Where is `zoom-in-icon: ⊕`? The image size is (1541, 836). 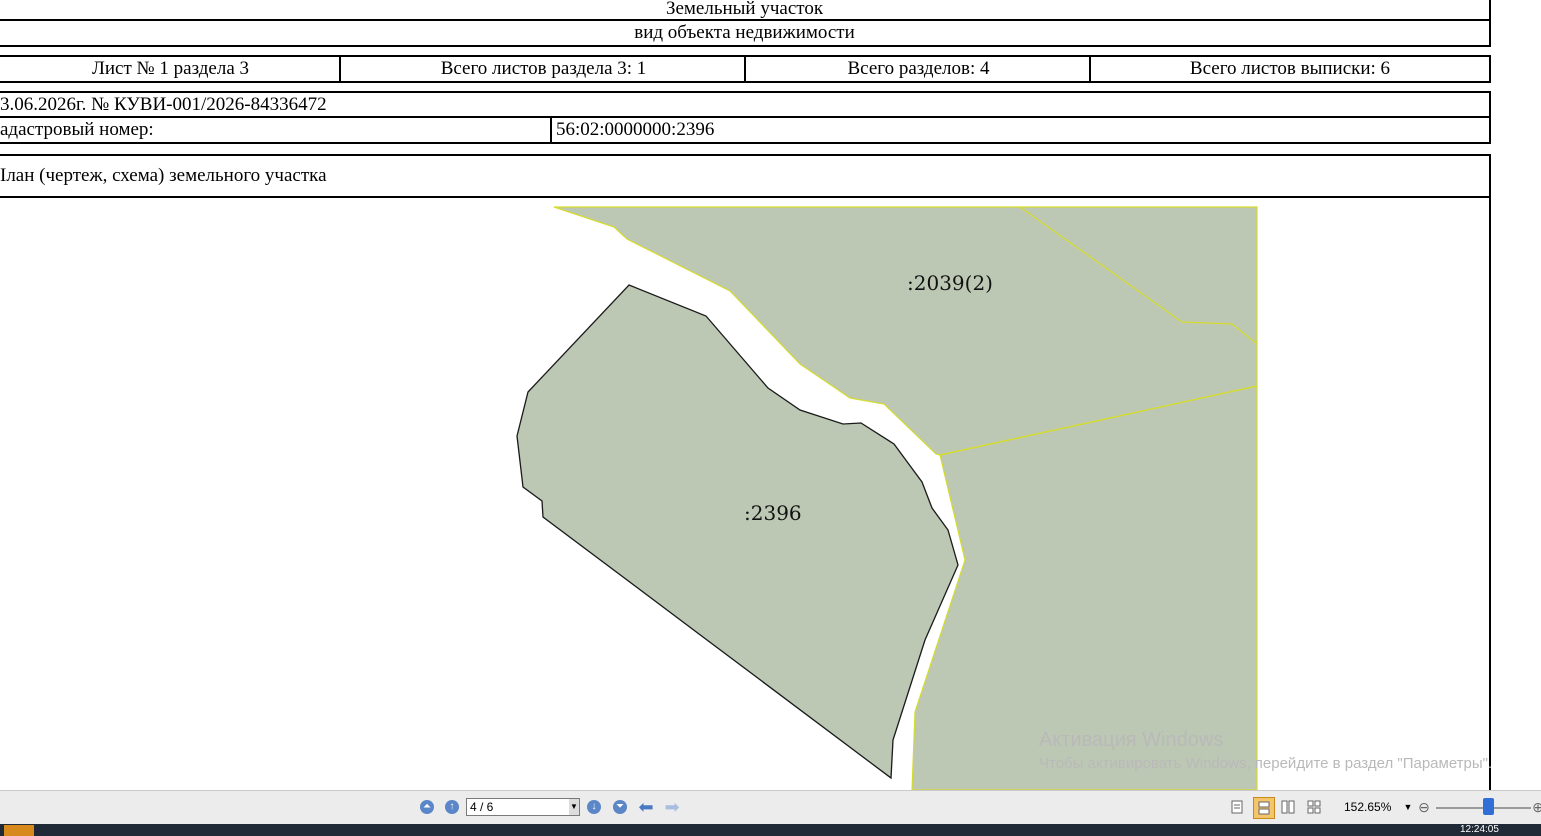 zoom-in-icon: ⊕ is located at coordinates (1536, 806).